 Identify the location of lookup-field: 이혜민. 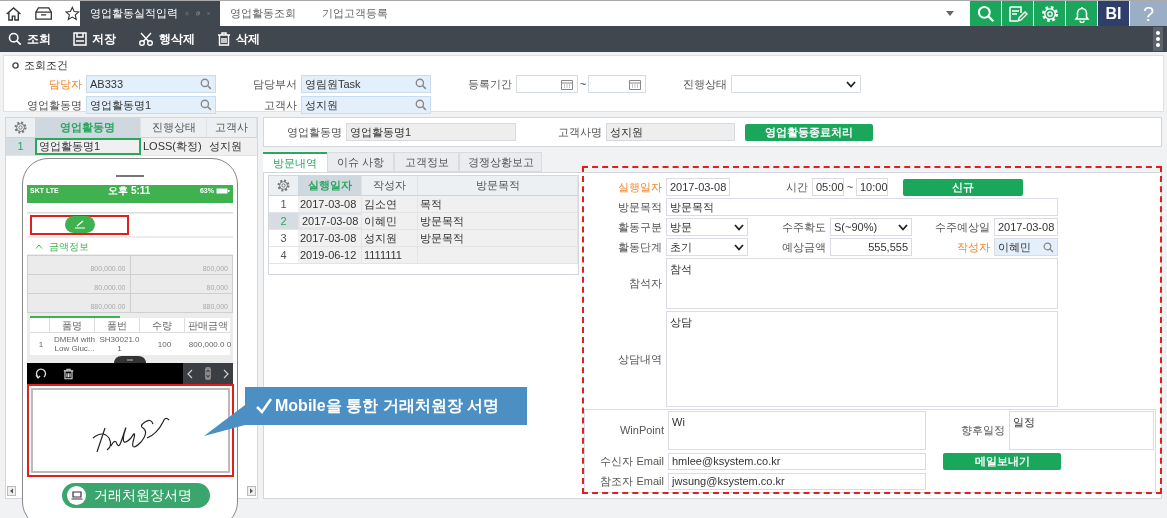
(1026, 247).